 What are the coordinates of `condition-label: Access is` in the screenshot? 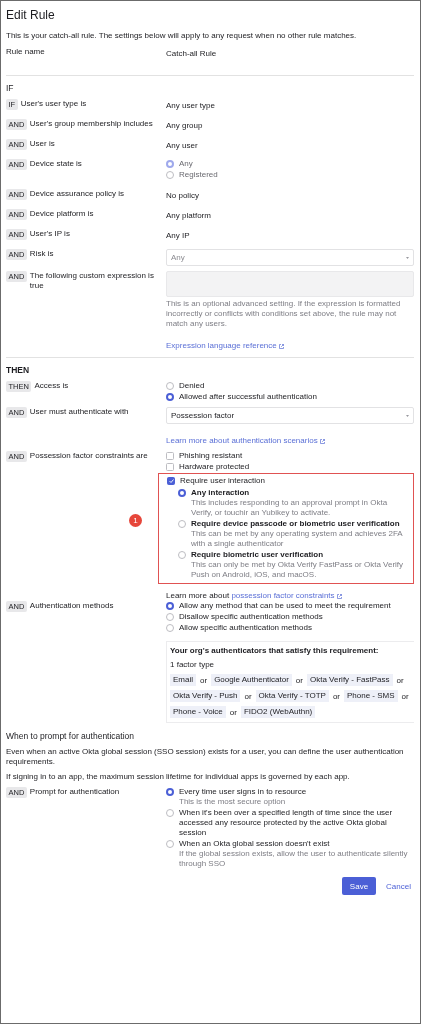 It's located at (51, 386).